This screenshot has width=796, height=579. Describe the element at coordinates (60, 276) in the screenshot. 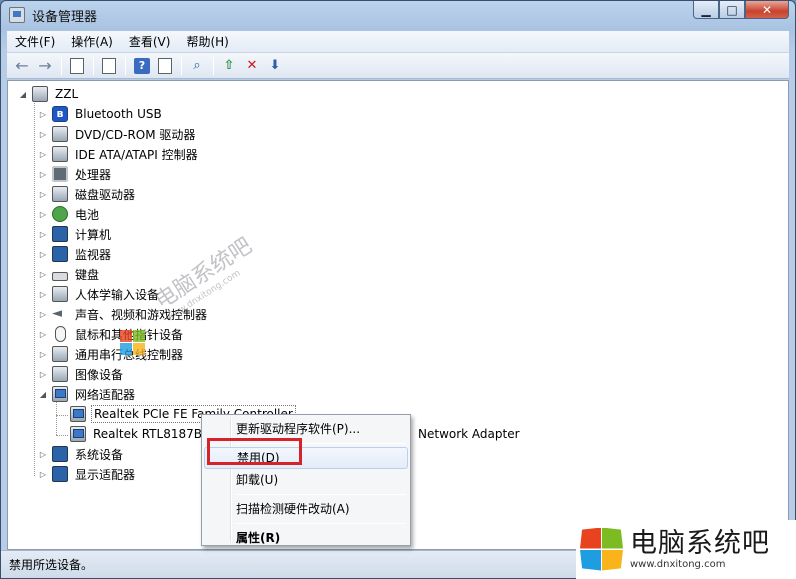

I see `keyboard-icon` at that location.